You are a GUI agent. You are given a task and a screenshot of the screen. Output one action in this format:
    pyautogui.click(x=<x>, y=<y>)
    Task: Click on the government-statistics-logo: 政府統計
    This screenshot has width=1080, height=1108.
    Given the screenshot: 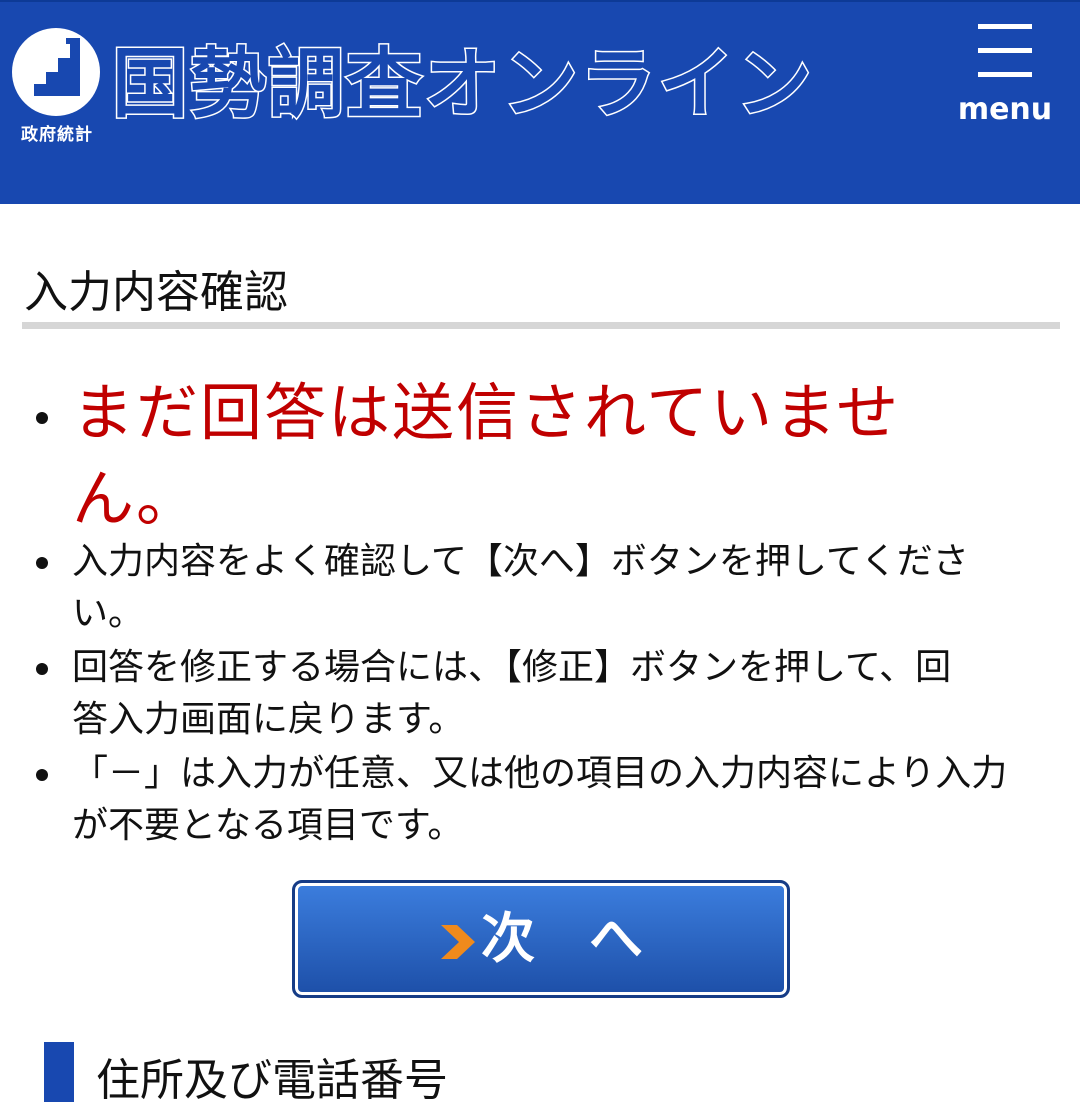 What is the action you would take?
    pyautogui.click(x=57, y=86)
    